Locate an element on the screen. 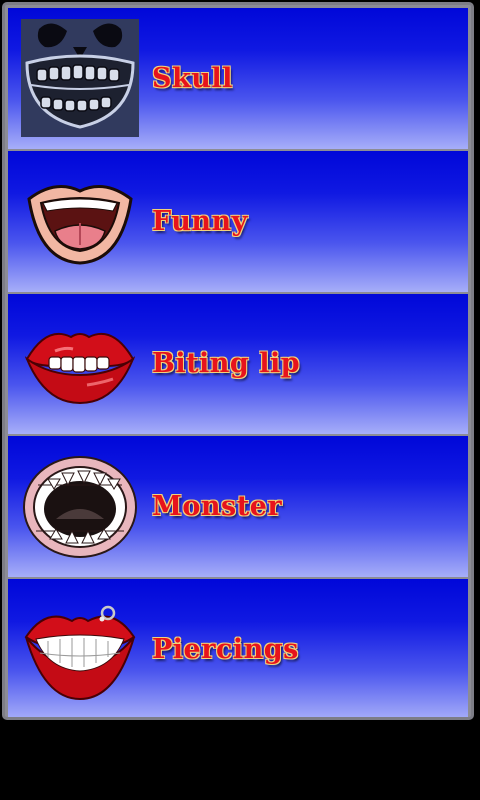 This screenshot has height=800, width=480. list-item-label: Biting lip is located at coordinates (226, 364).